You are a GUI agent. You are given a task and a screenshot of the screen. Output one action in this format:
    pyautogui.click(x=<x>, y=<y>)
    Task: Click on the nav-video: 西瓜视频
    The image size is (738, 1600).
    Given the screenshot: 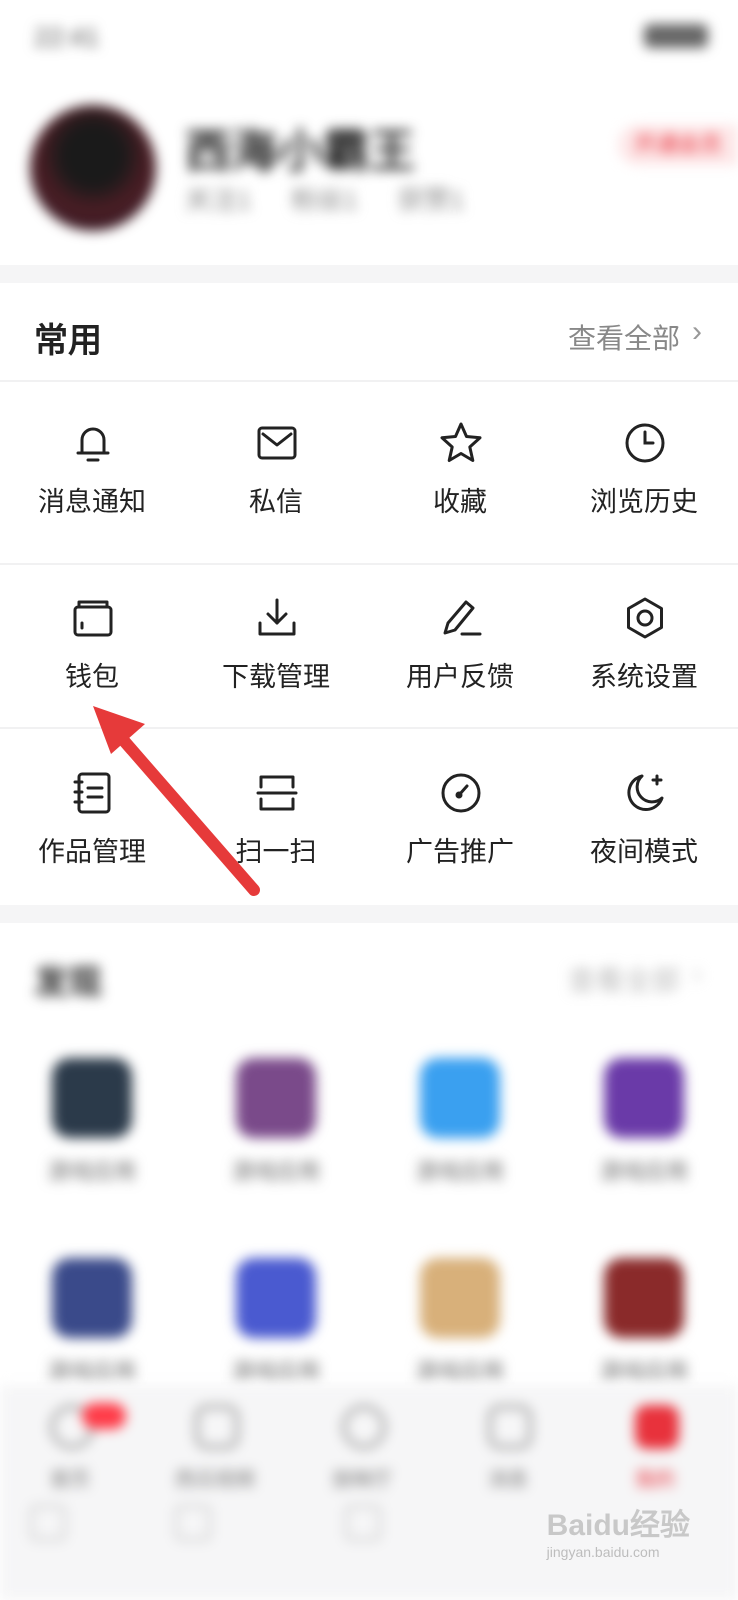 What is the action you would take?
    pyautogui.click(x=215, y=1450)
    